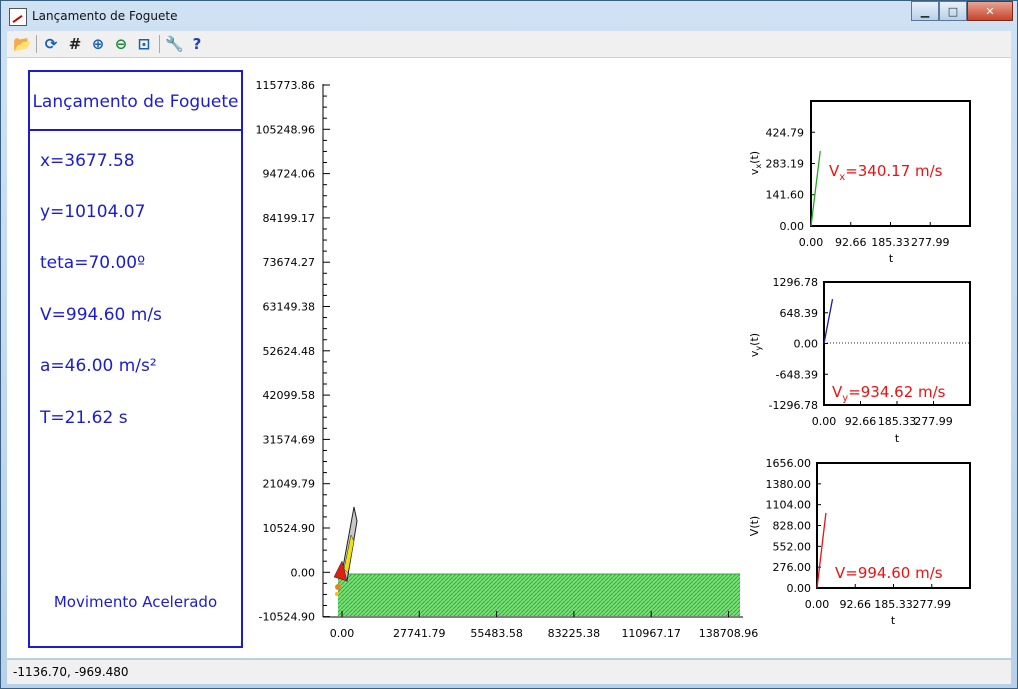 This screenshot has height=689, width=1018. What do you see at coordinates (797, 374) in the screenshot?
I see `vy-y-tick-label: -648.39` at bounding box center [797, 374].